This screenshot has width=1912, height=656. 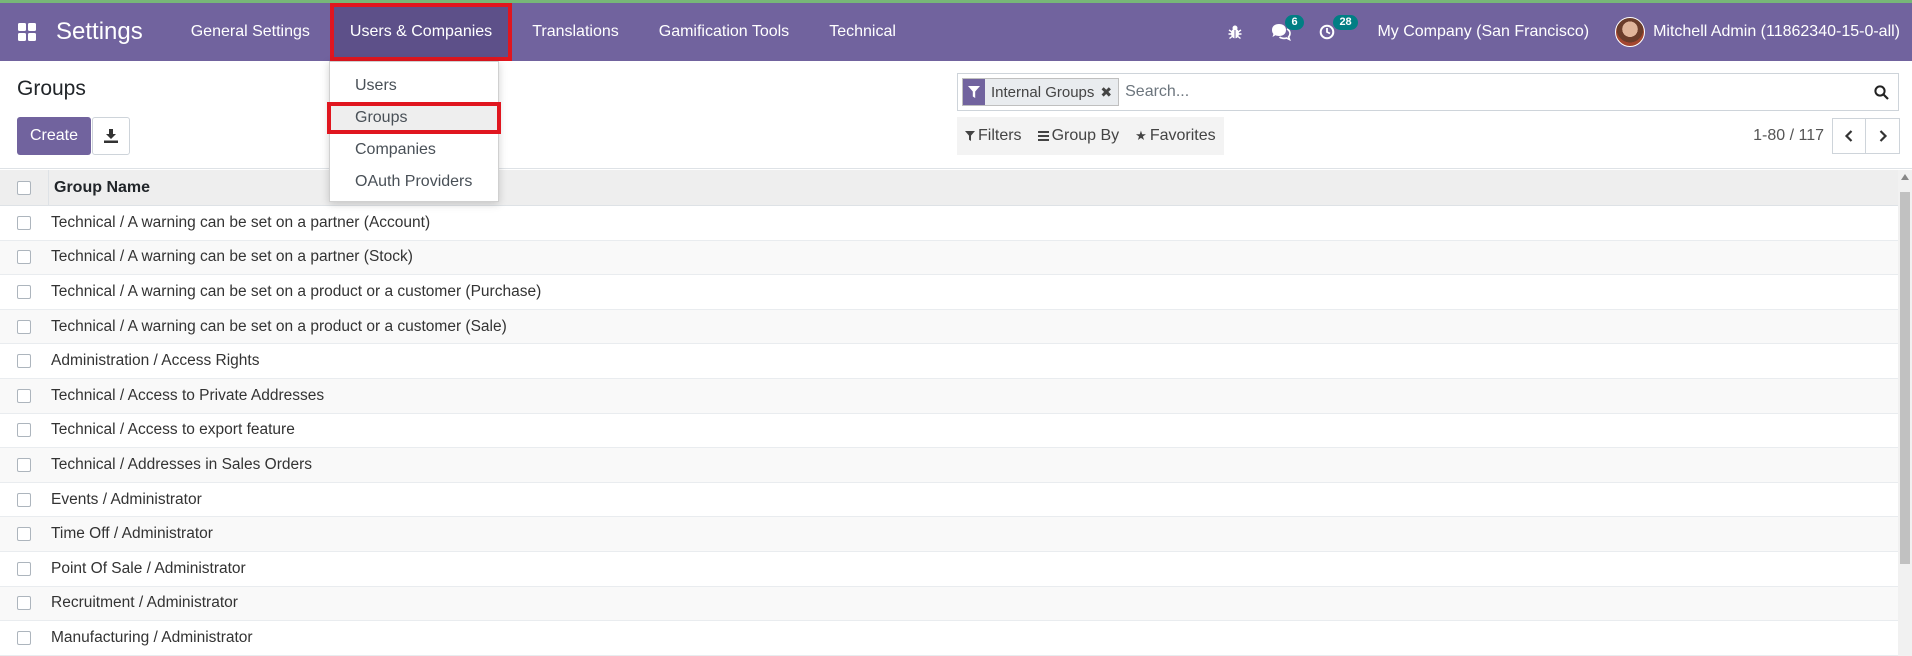 What do you see at coordinates (1085, 135) in the screenshot?
I see `group-by-label: Group By` at bounding box center [1085, 135].